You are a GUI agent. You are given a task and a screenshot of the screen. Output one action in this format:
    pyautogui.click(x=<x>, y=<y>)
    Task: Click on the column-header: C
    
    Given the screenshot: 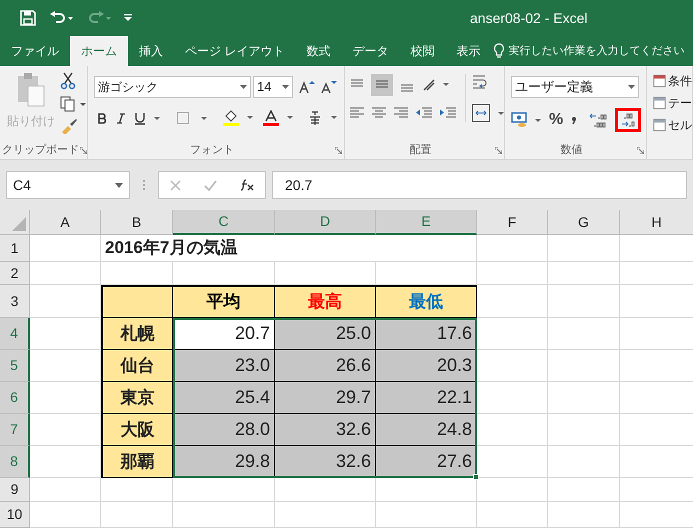 What is the action you would take?
    pyautogui.click(x=224, y=222)
    